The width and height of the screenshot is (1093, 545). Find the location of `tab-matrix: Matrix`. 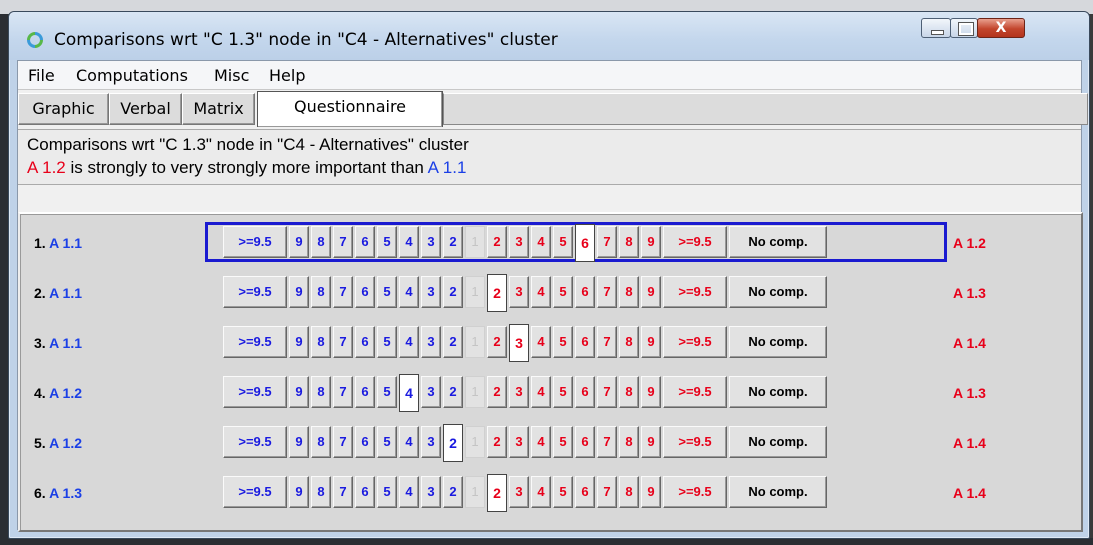

tab-matrix: Matrix is located at coordinates (218, 109).